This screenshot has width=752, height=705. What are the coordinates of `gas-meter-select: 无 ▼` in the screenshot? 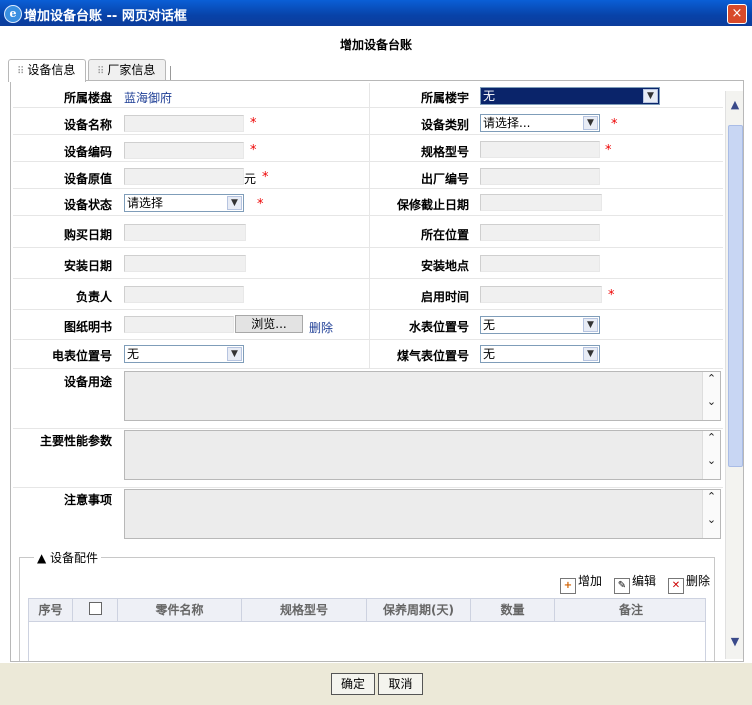 It's located at (540, 354).